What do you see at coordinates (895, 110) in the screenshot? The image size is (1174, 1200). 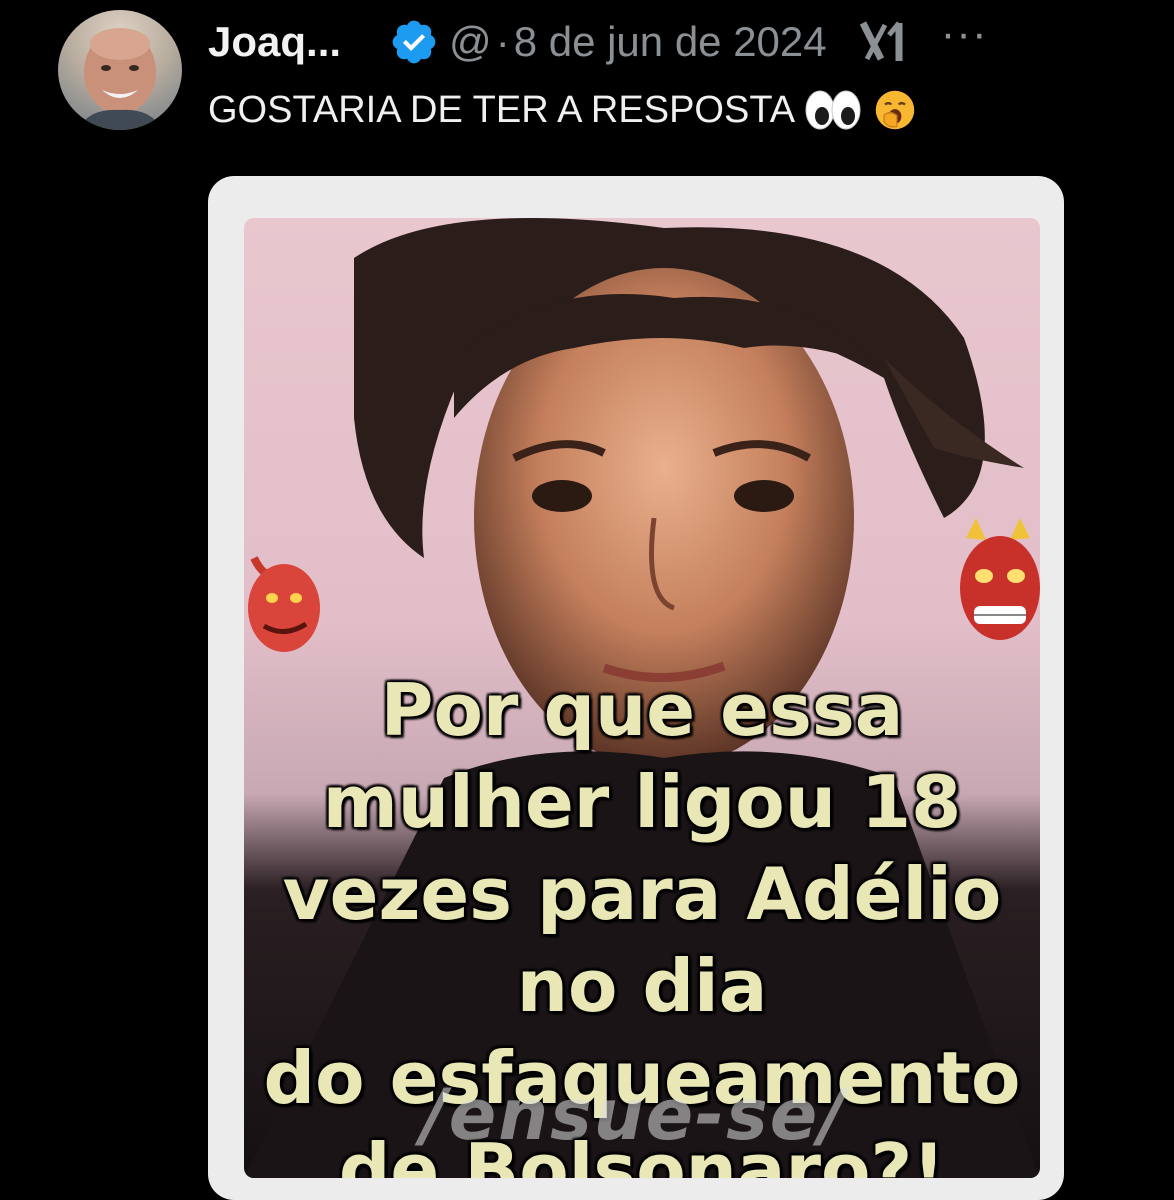 I see `yawning-face-emoji-icon` at bounding box center [895, 110].